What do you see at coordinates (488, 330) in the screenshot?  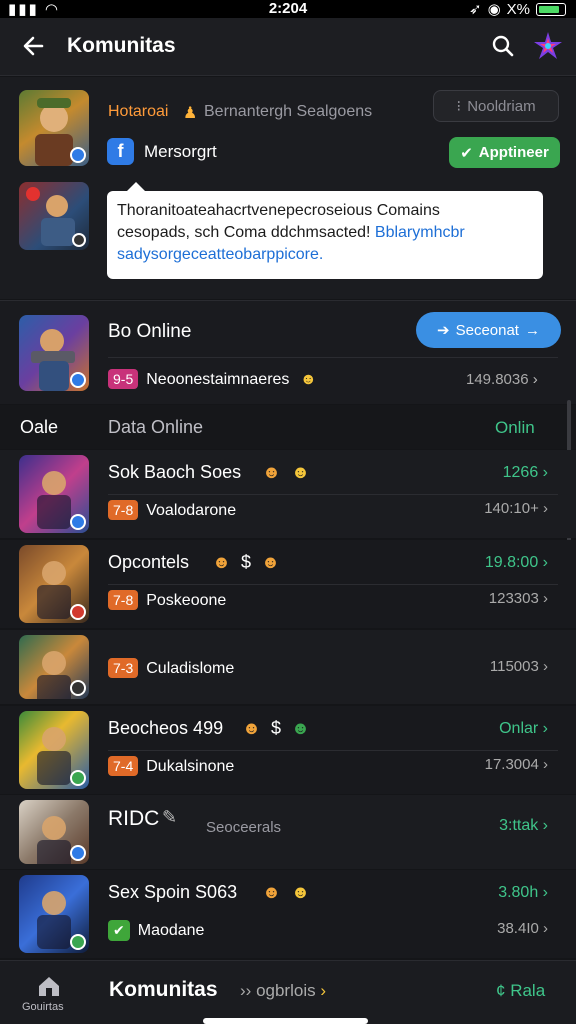 I see `online-action-button: ➔ Seceonat →` at bounding box center [488, 330].